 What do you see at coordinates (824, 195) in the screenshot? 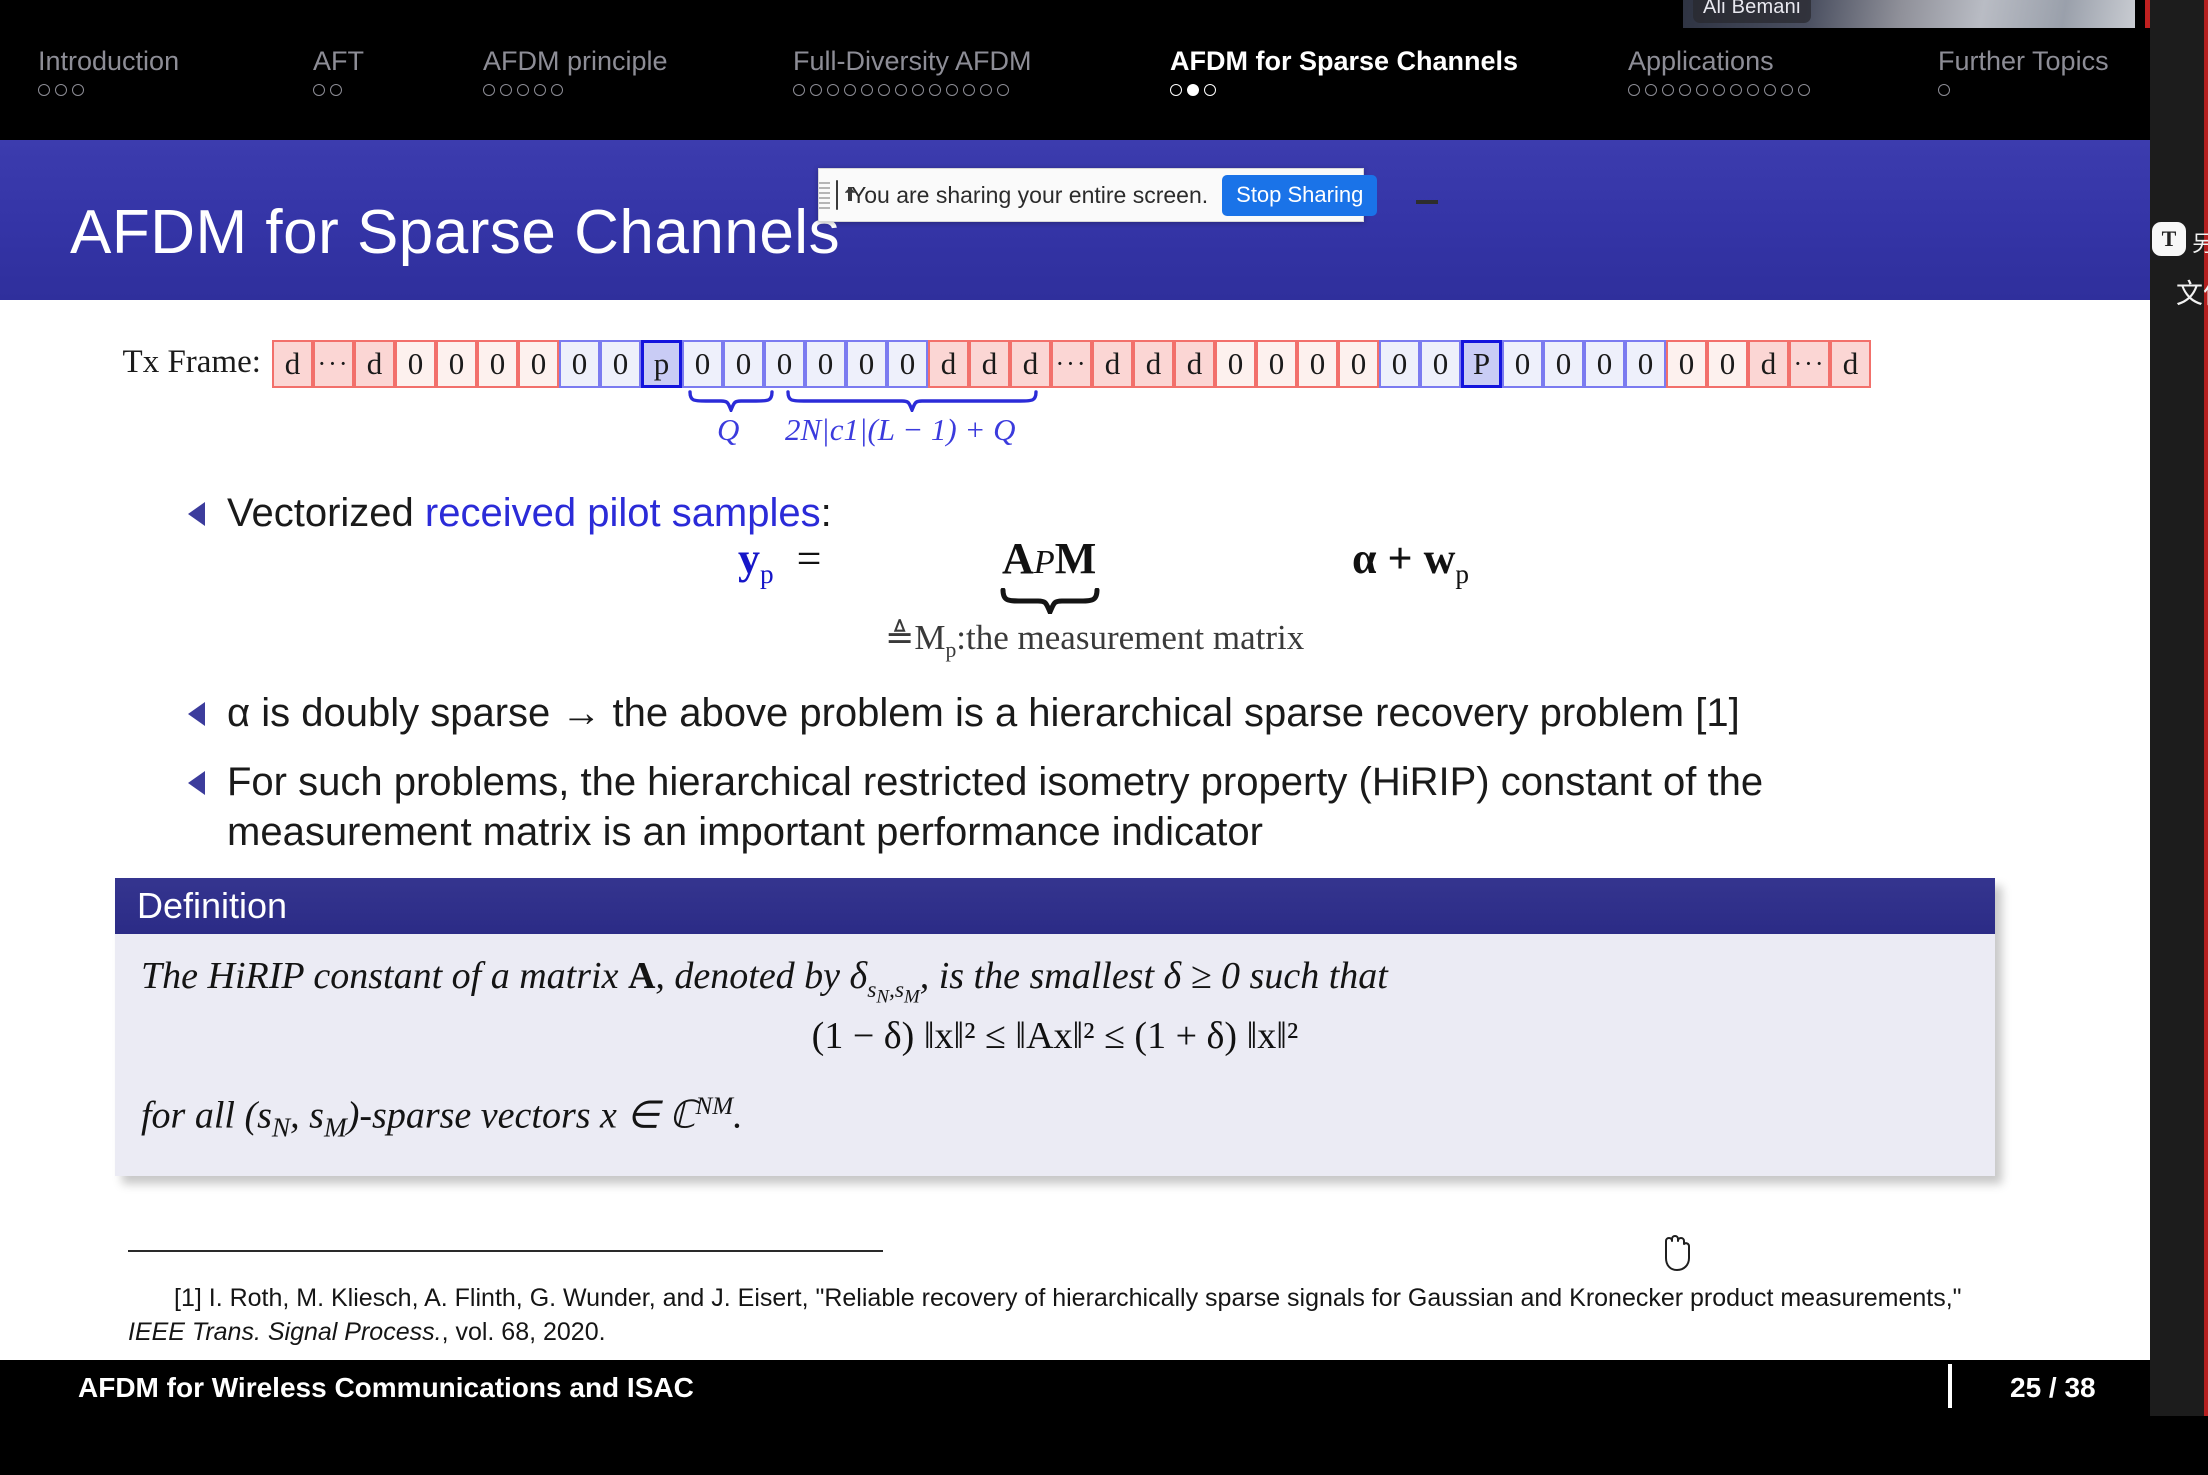
I see `drag-grip-icon` at bounding box center [824, 195].